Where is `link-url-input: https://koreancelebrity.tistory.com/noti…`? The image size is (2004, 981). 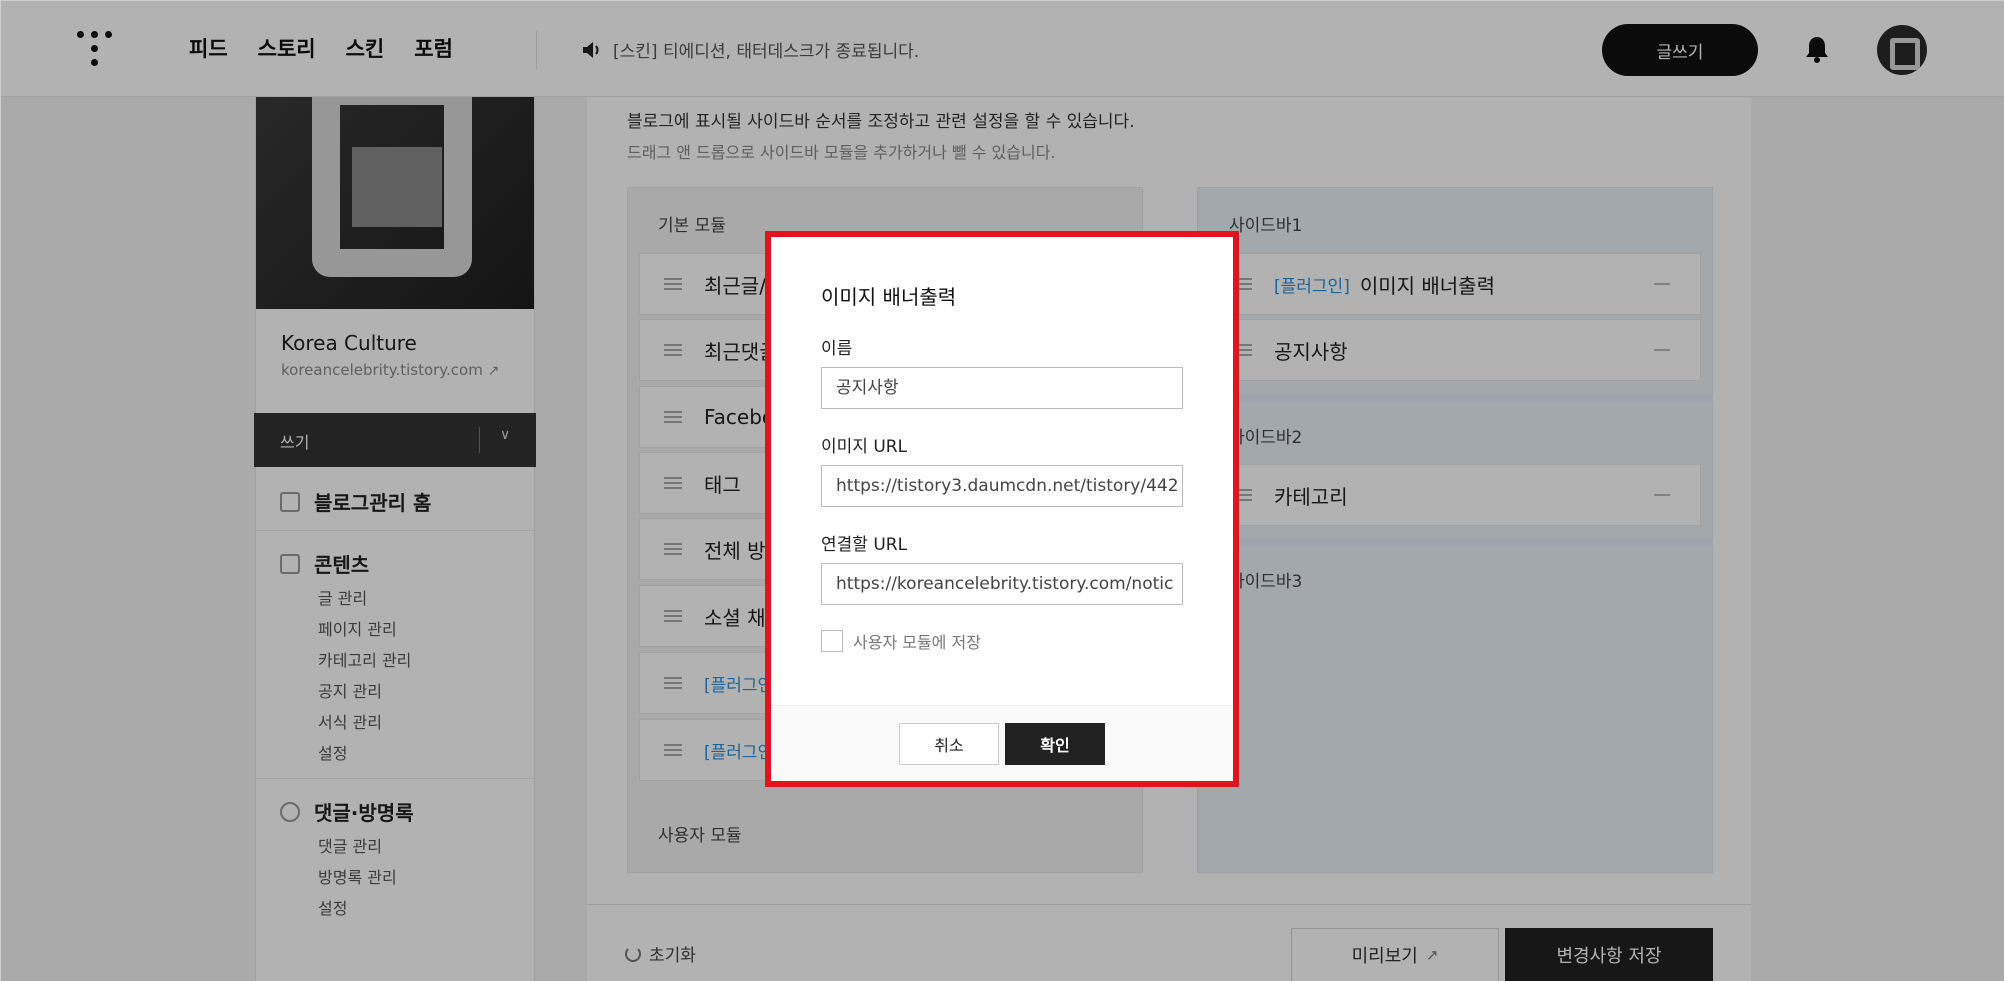
link-url-input: https://koreancelebrity.tistory.com/noti… is located at coordinates (1002, 584).